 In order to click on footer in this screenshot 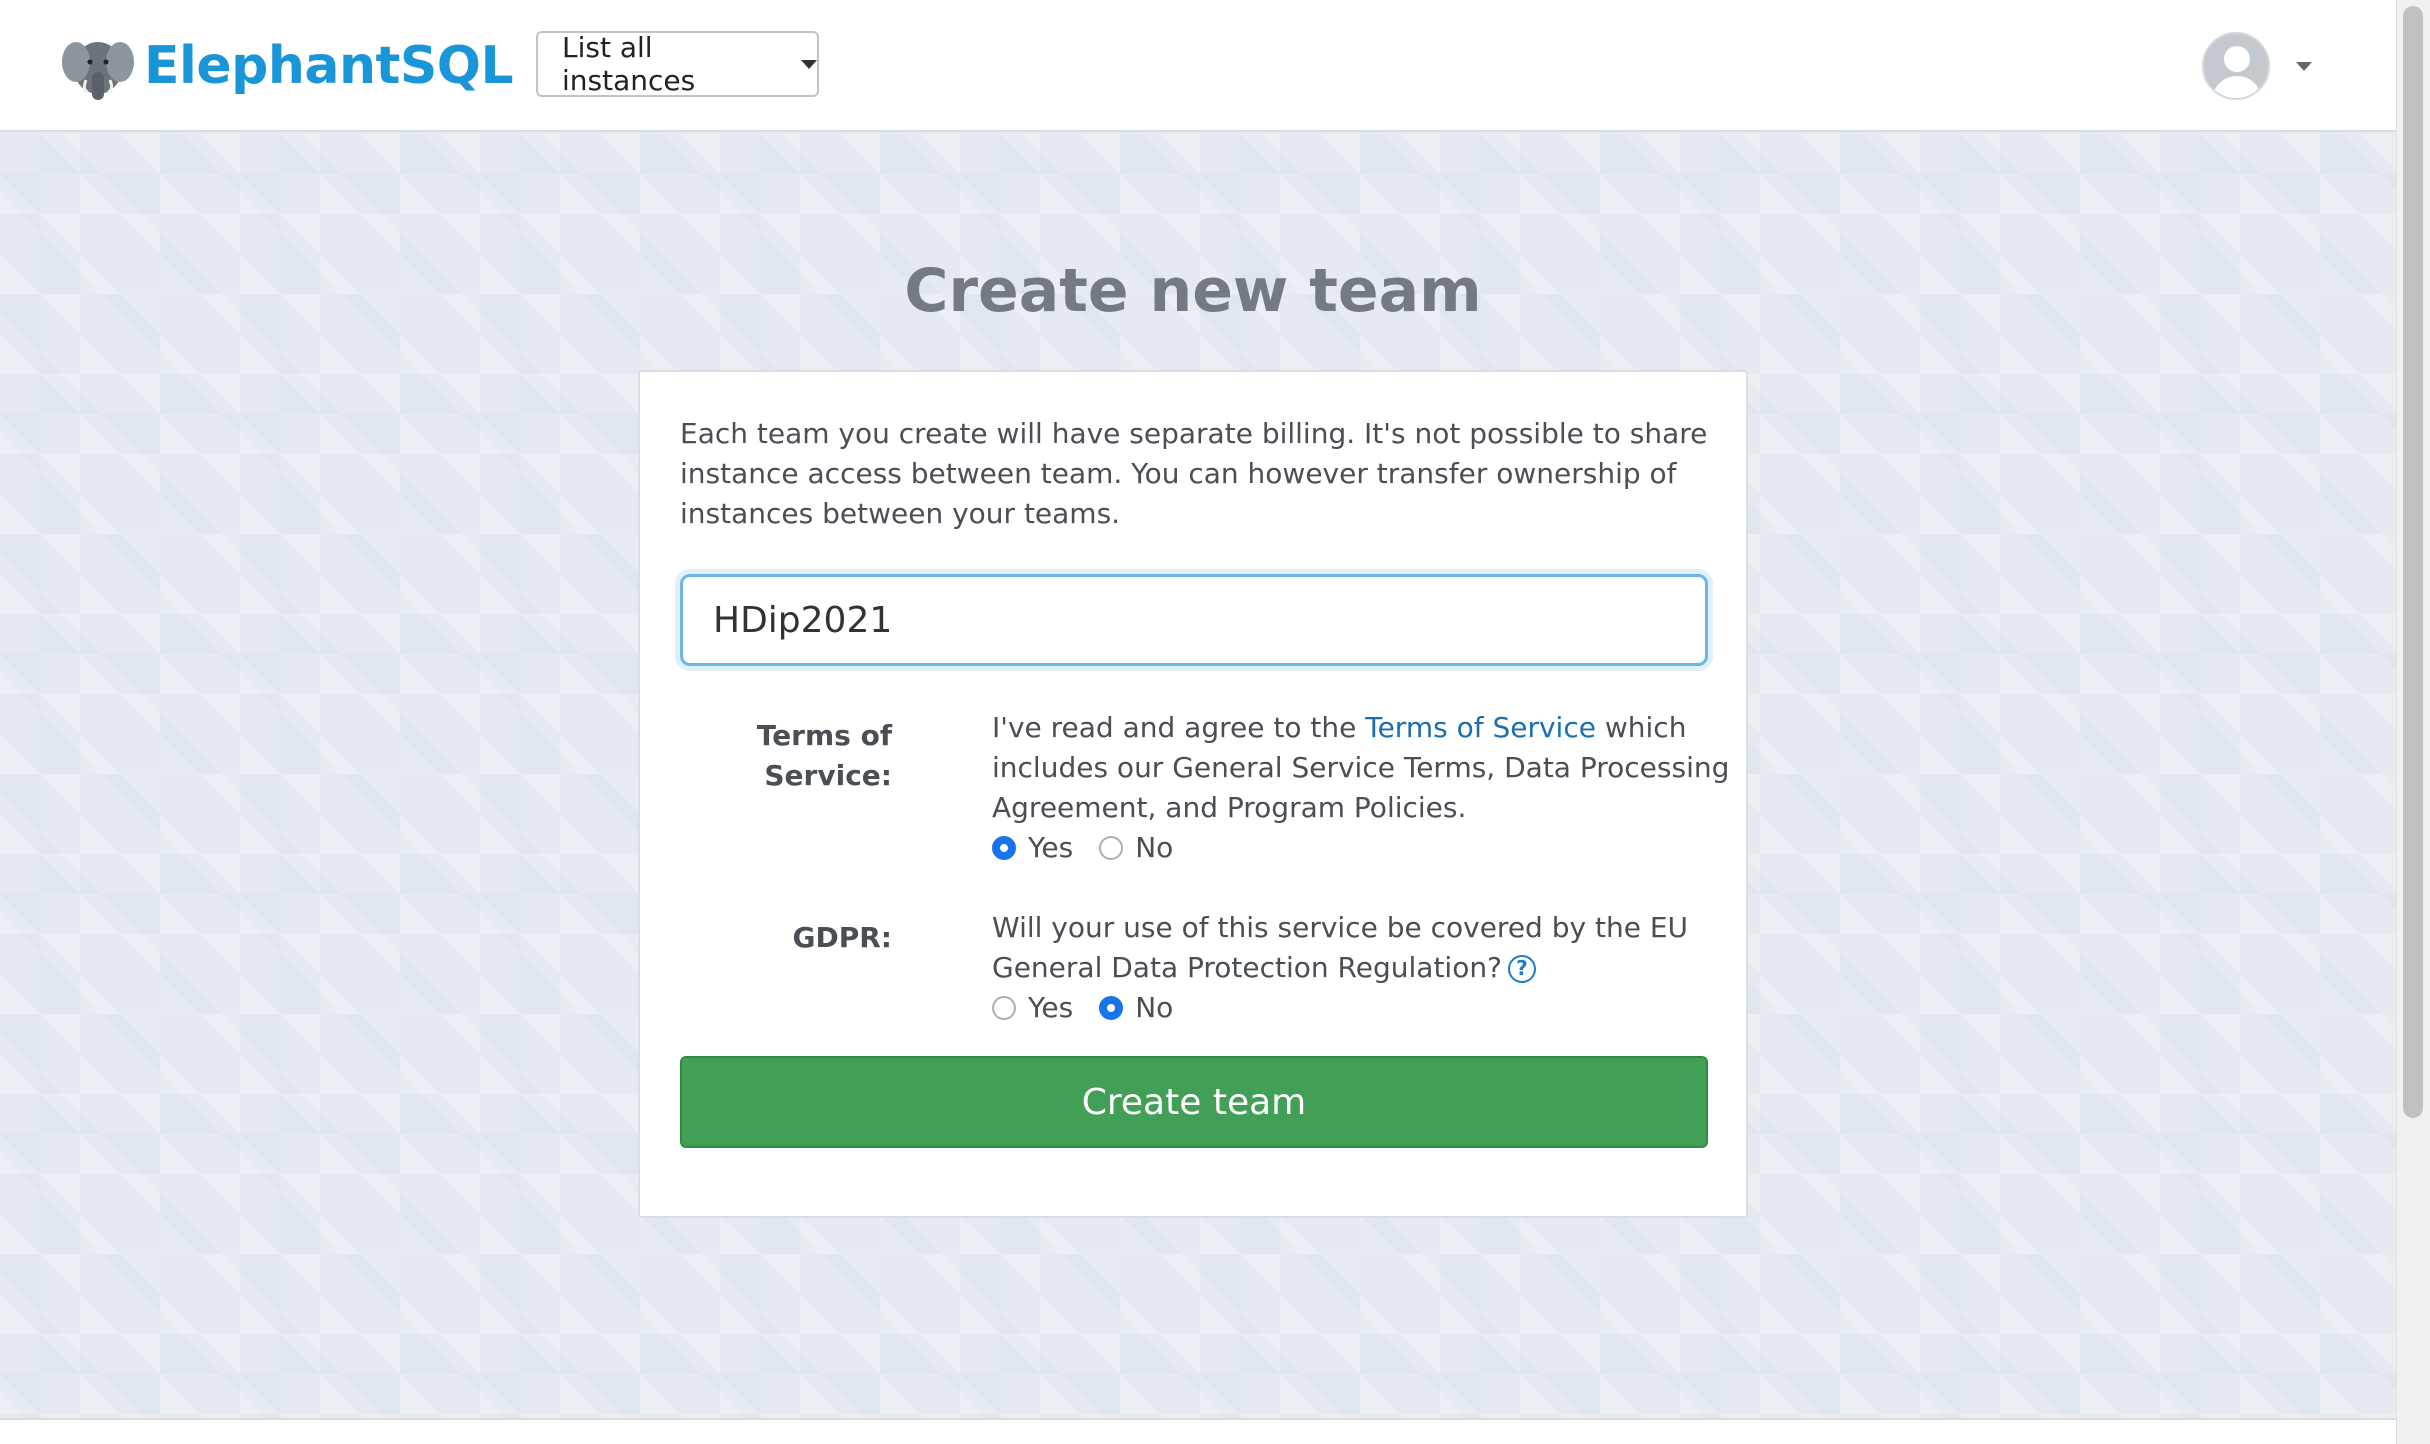, I will do `click(1198, 1431)`.